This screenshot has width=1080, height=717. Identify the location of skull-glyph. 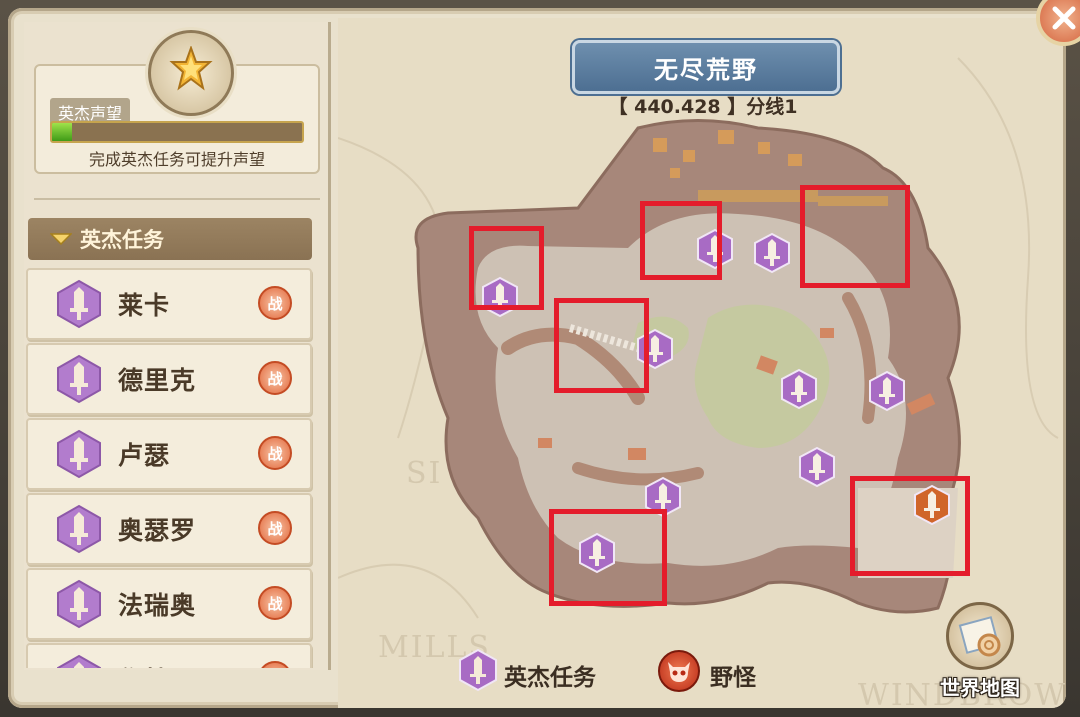
(679, 672).